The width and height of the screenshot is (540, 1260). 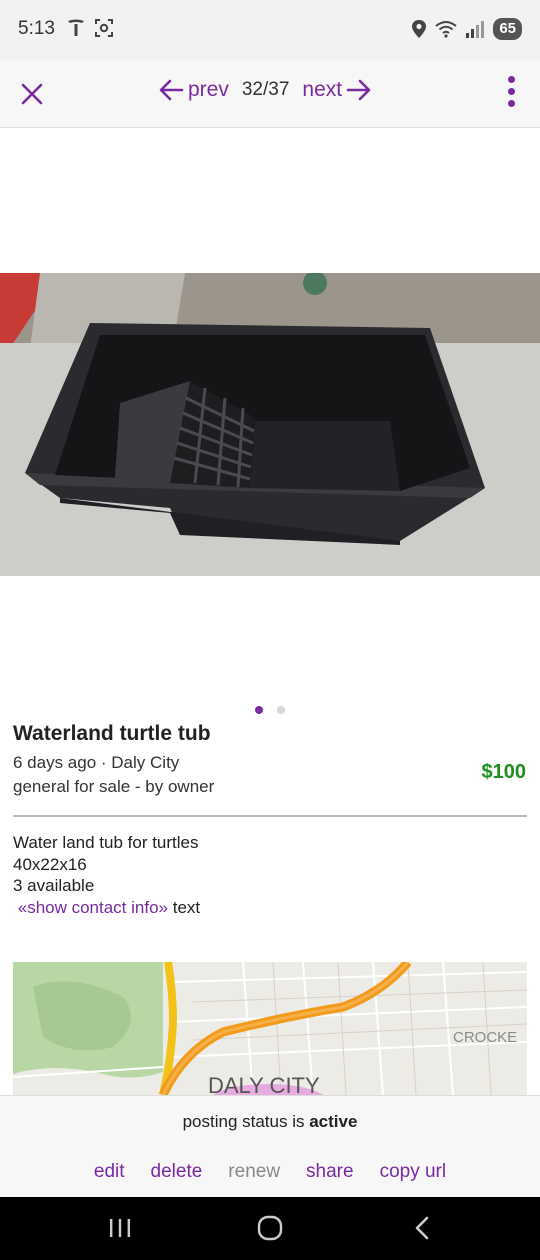 What do you see at coordinates (419, 29) in the screenshot?
I see `location-icon` at bounding box center [419, 29].